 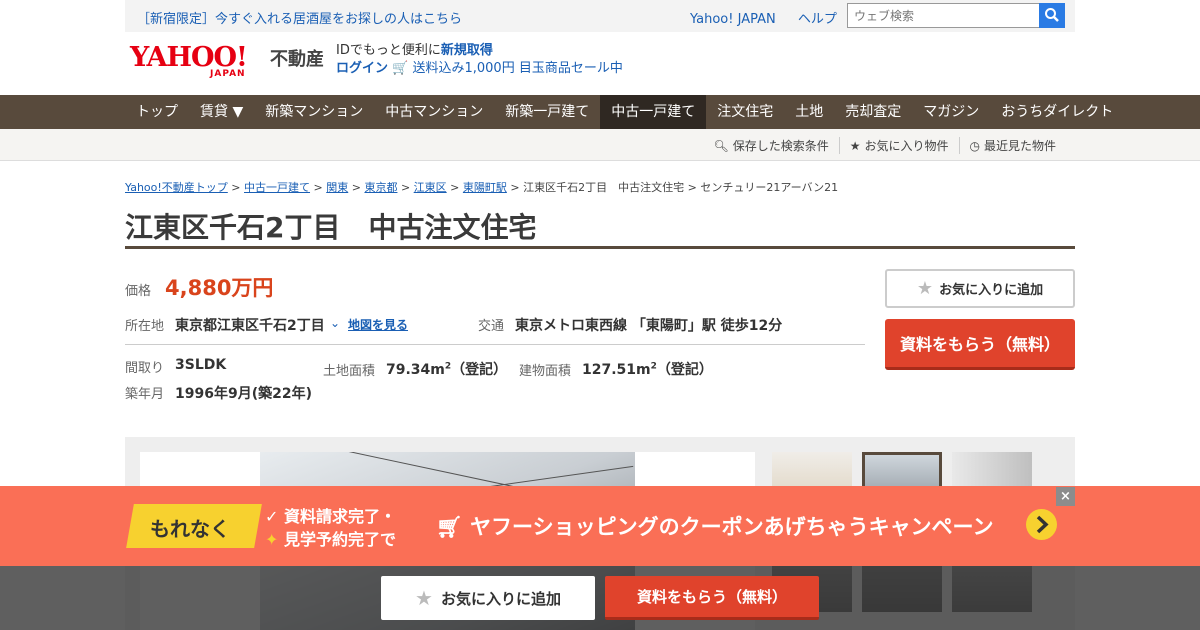 What do you see at coordinates (600, 598) in the screenshot?
I see `sticky-action-bar` at bounding box center [600, 598].